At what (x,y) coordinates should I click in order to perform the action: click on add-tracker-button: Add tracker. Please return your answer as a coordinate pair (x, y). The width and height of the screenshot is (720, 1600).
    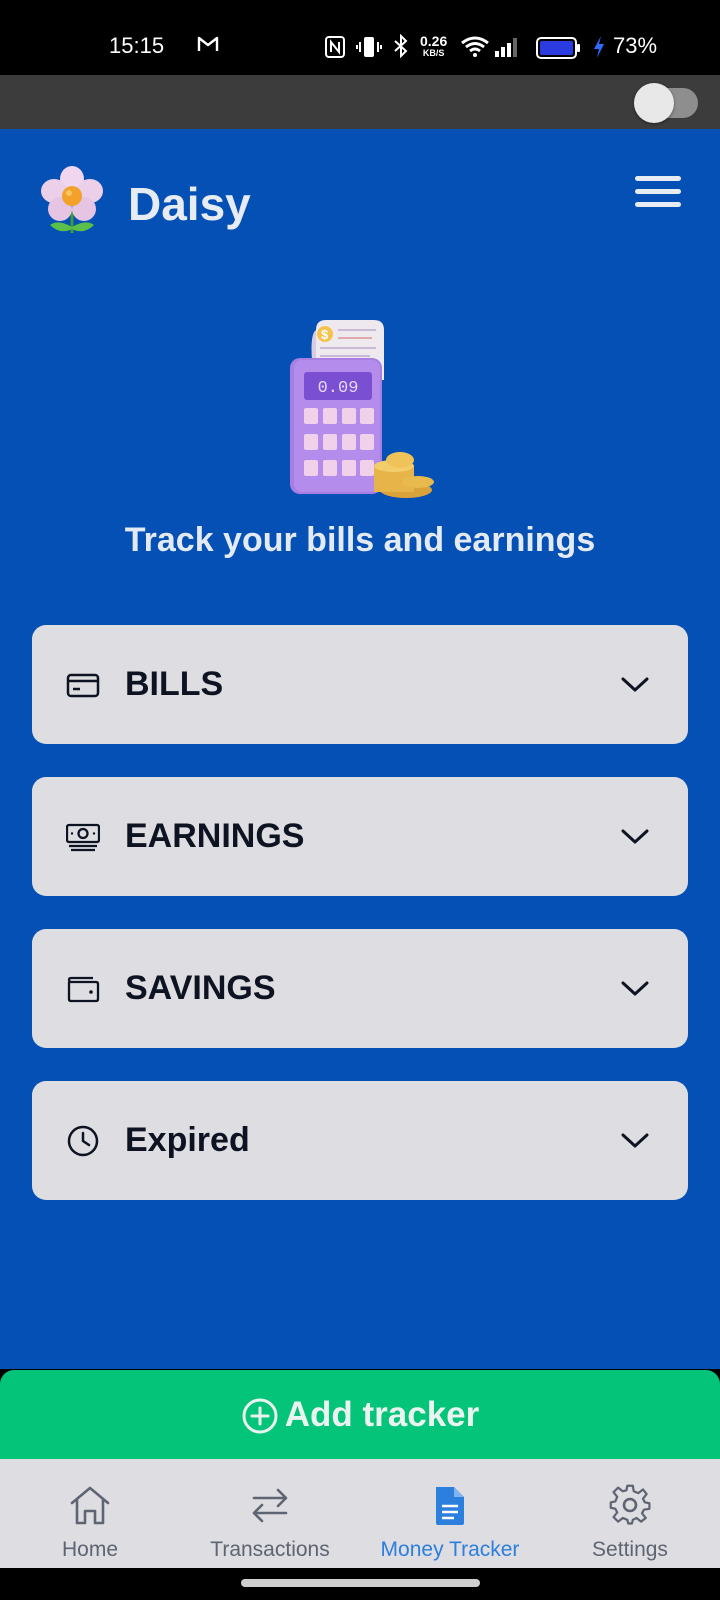
    Looking at the image, I should click on (360, 1414).